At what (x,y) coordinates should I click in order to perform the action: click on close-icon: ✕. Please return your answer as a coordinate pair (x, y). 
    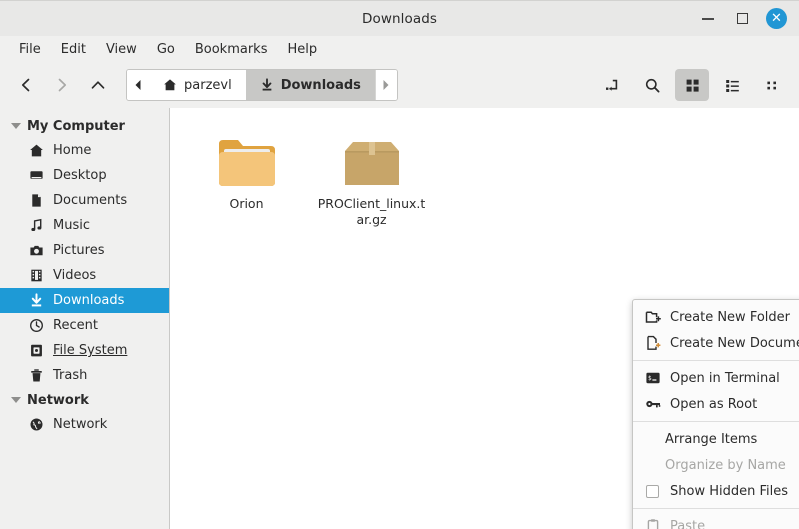
    Looking at the image, I should click on (776, 18).